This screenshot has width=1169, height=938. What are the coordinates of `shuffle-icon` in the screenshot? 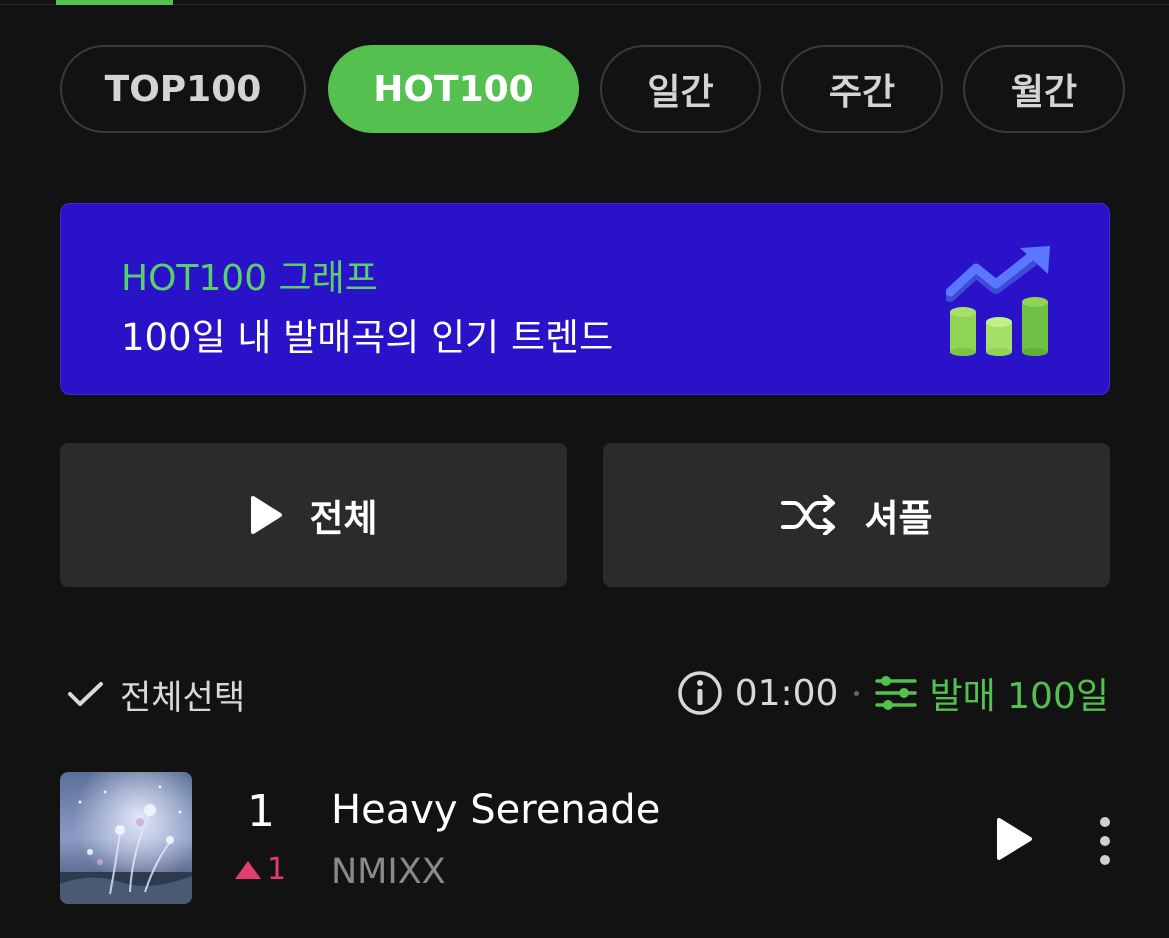 It's located at (808, 515).